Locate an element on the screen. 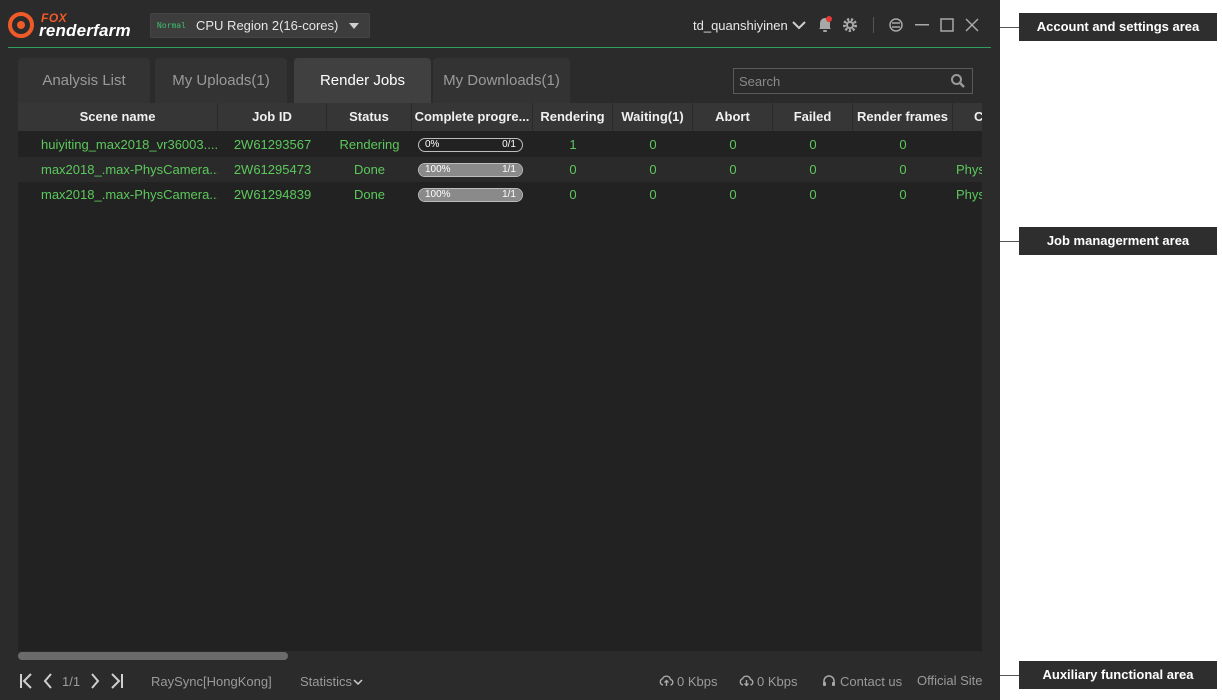 The width and height of the screenshot is (1222, 700). region-selector: Normal CPU Region 2(16-cores) is located at coordinates (260, 25).